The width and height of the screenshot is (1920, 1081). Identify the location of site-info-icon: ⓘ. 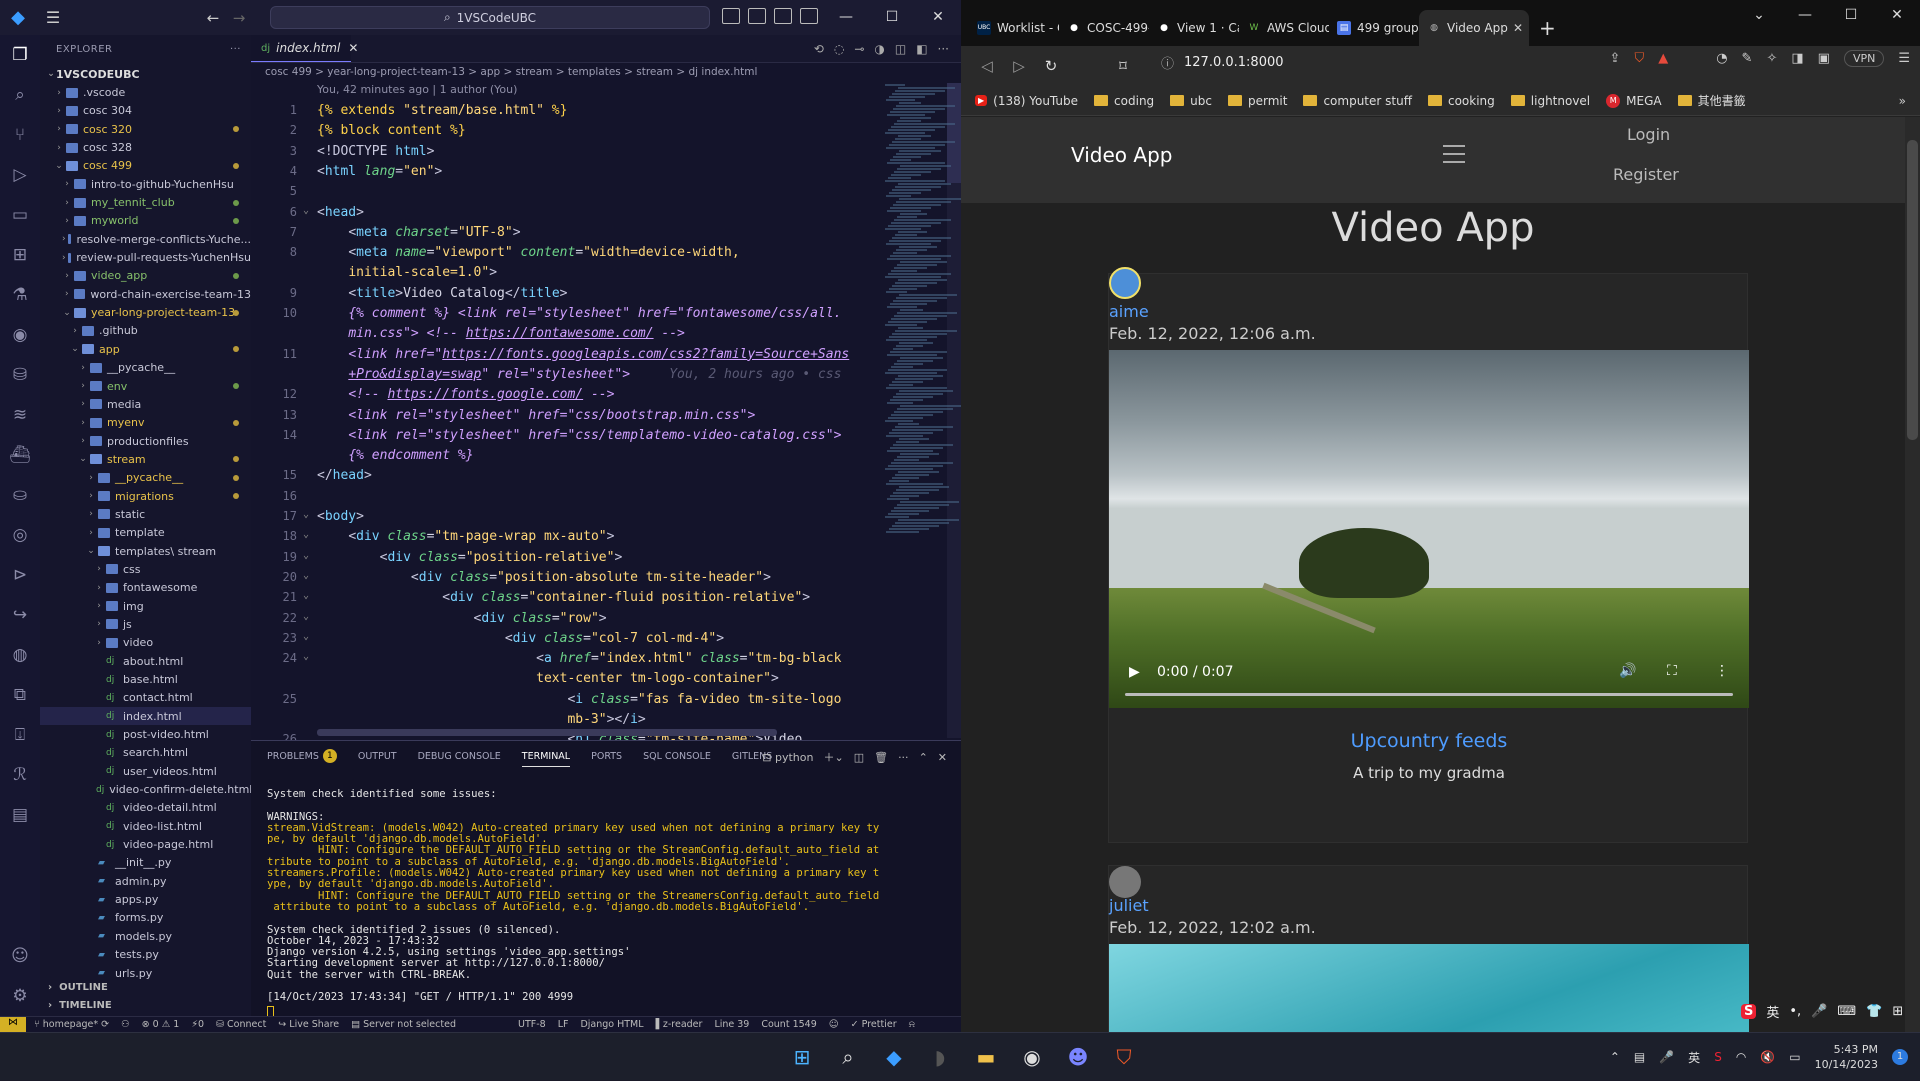
(1167, 62).